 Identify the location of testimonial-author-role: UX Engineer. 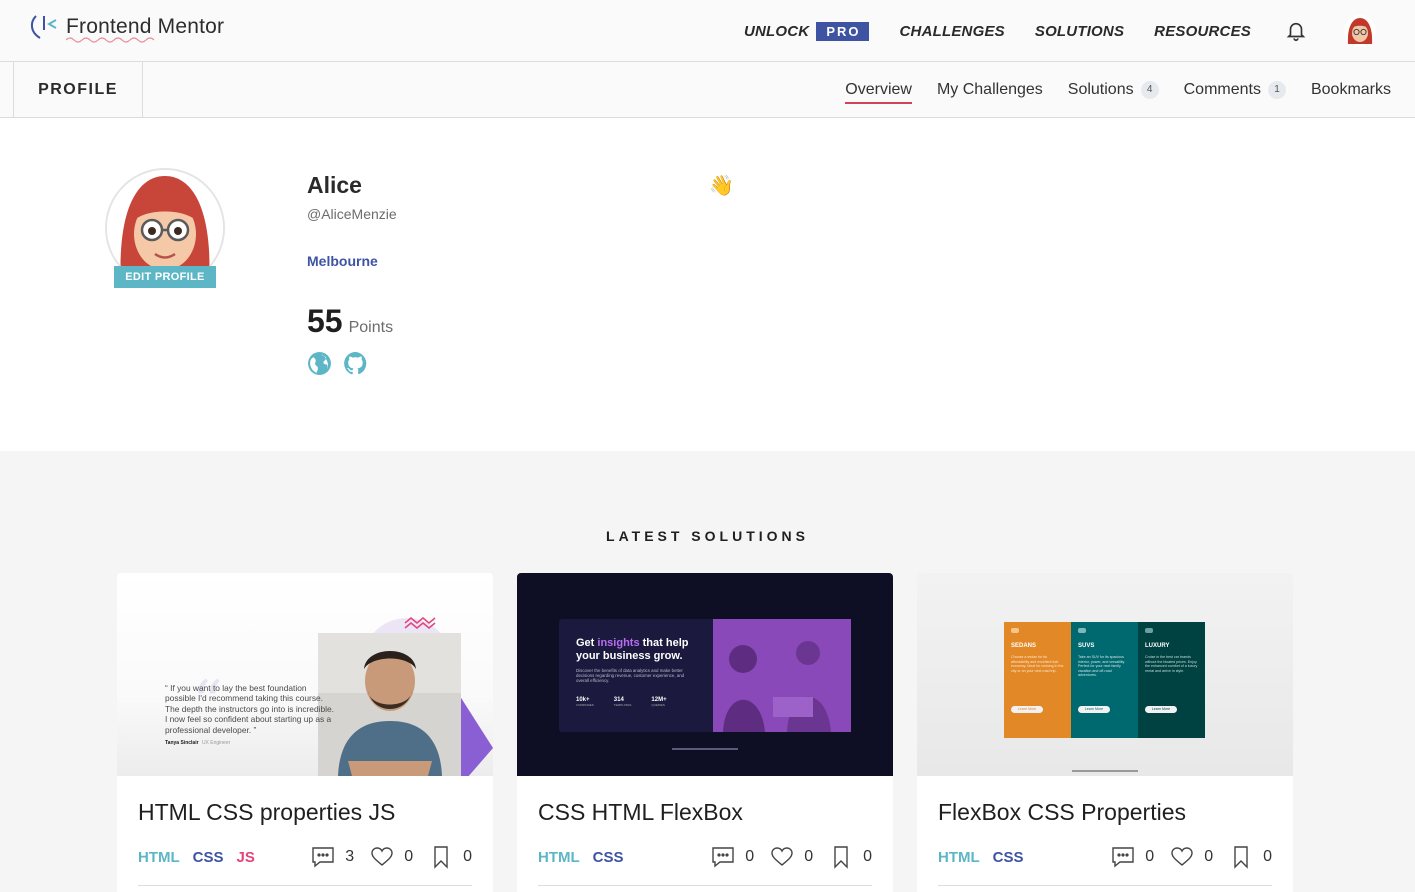
(216, 743).